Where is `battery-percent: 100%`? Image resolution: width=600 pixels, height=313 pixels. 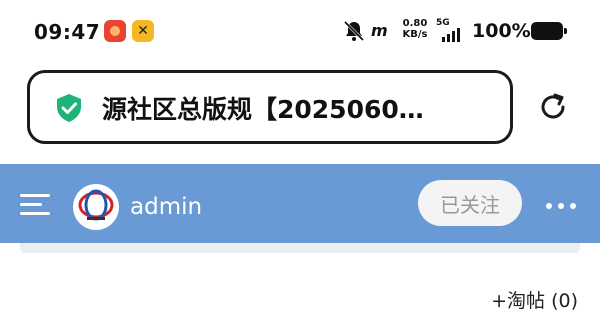
battery-percent: 100% is located at coordinates (501, 31).